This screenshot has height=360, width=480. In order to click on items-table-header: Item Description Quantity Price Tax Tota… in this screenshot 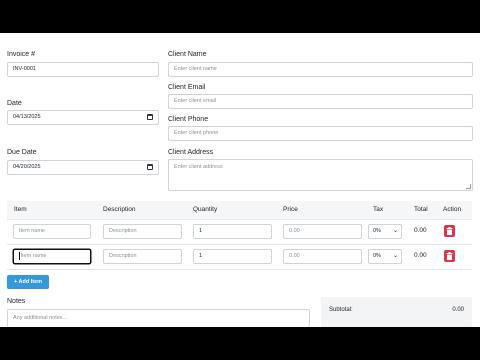, I will do `click(239, 210)`.